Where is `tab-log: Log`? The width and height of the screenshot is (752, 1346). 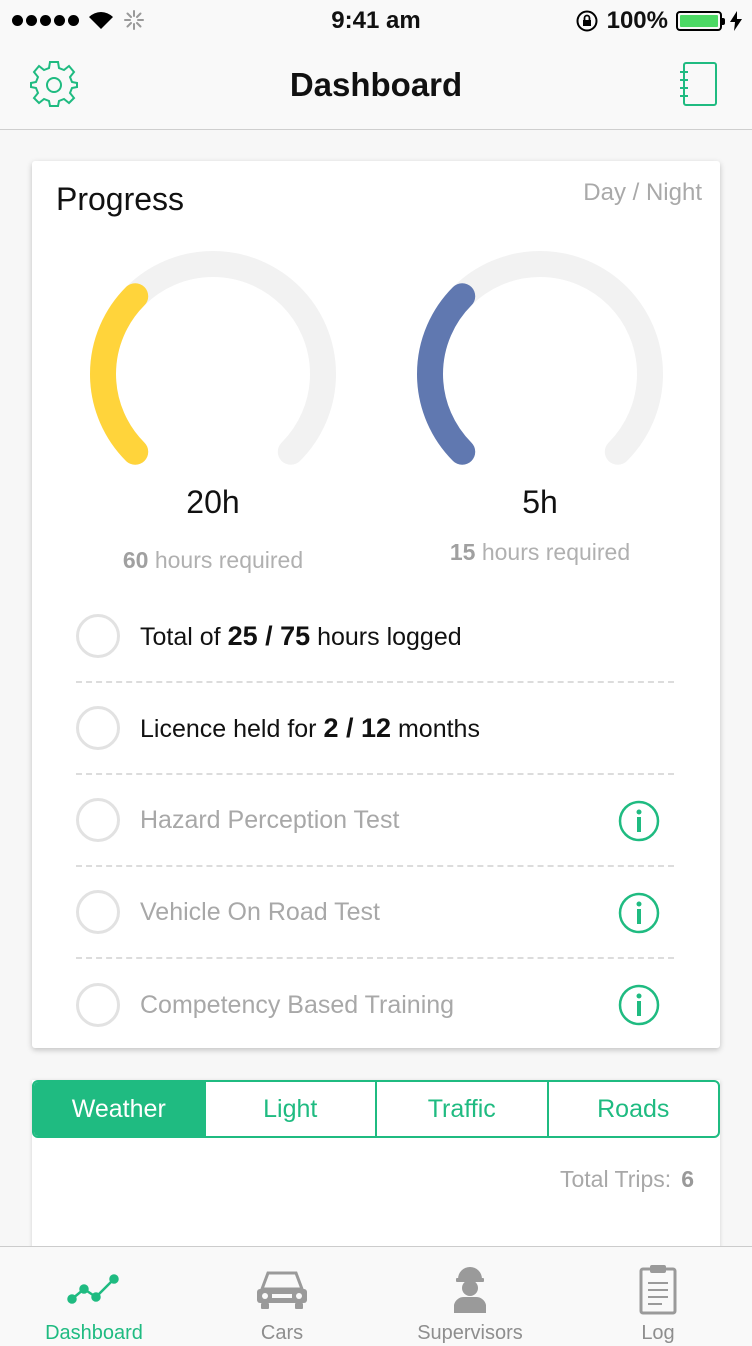
tab-log: Log is located at coordinates (658, 1296).